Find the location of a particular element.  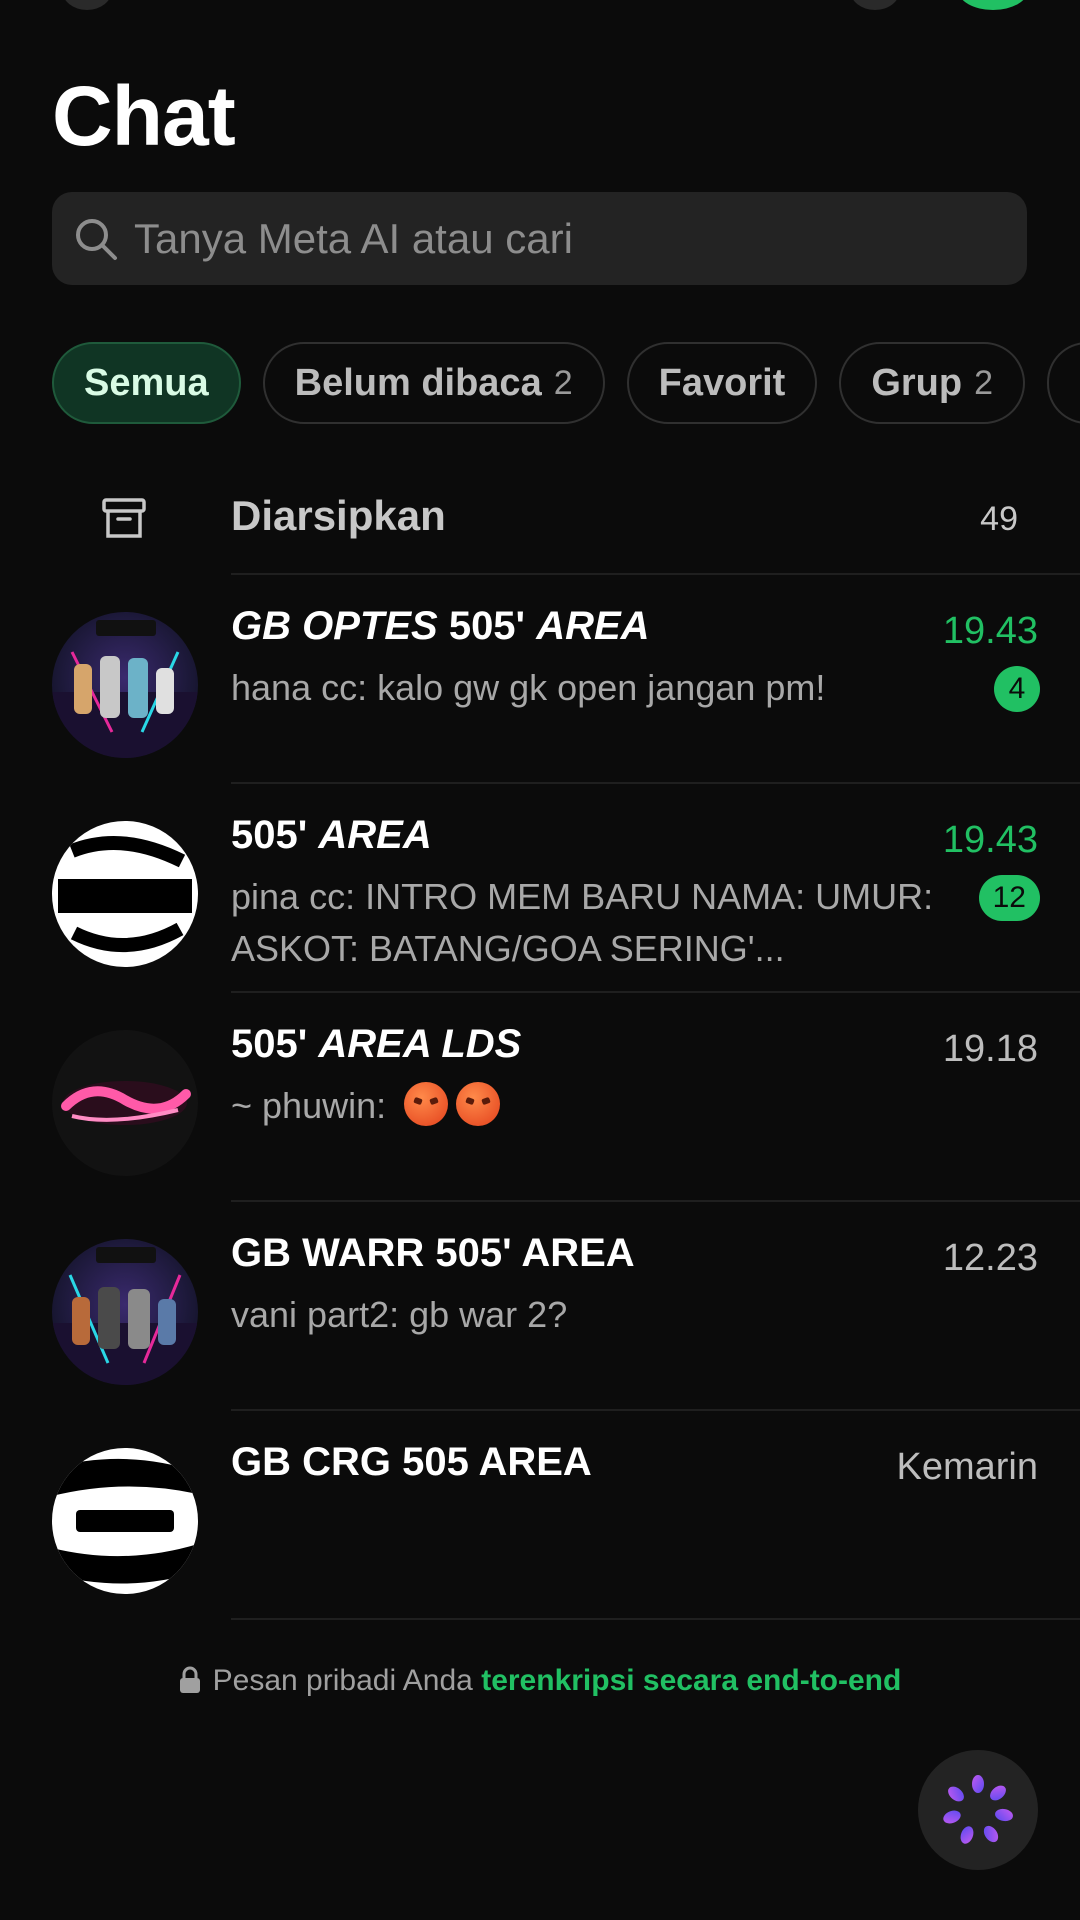

camera-button is located at coordinates (875, 5).